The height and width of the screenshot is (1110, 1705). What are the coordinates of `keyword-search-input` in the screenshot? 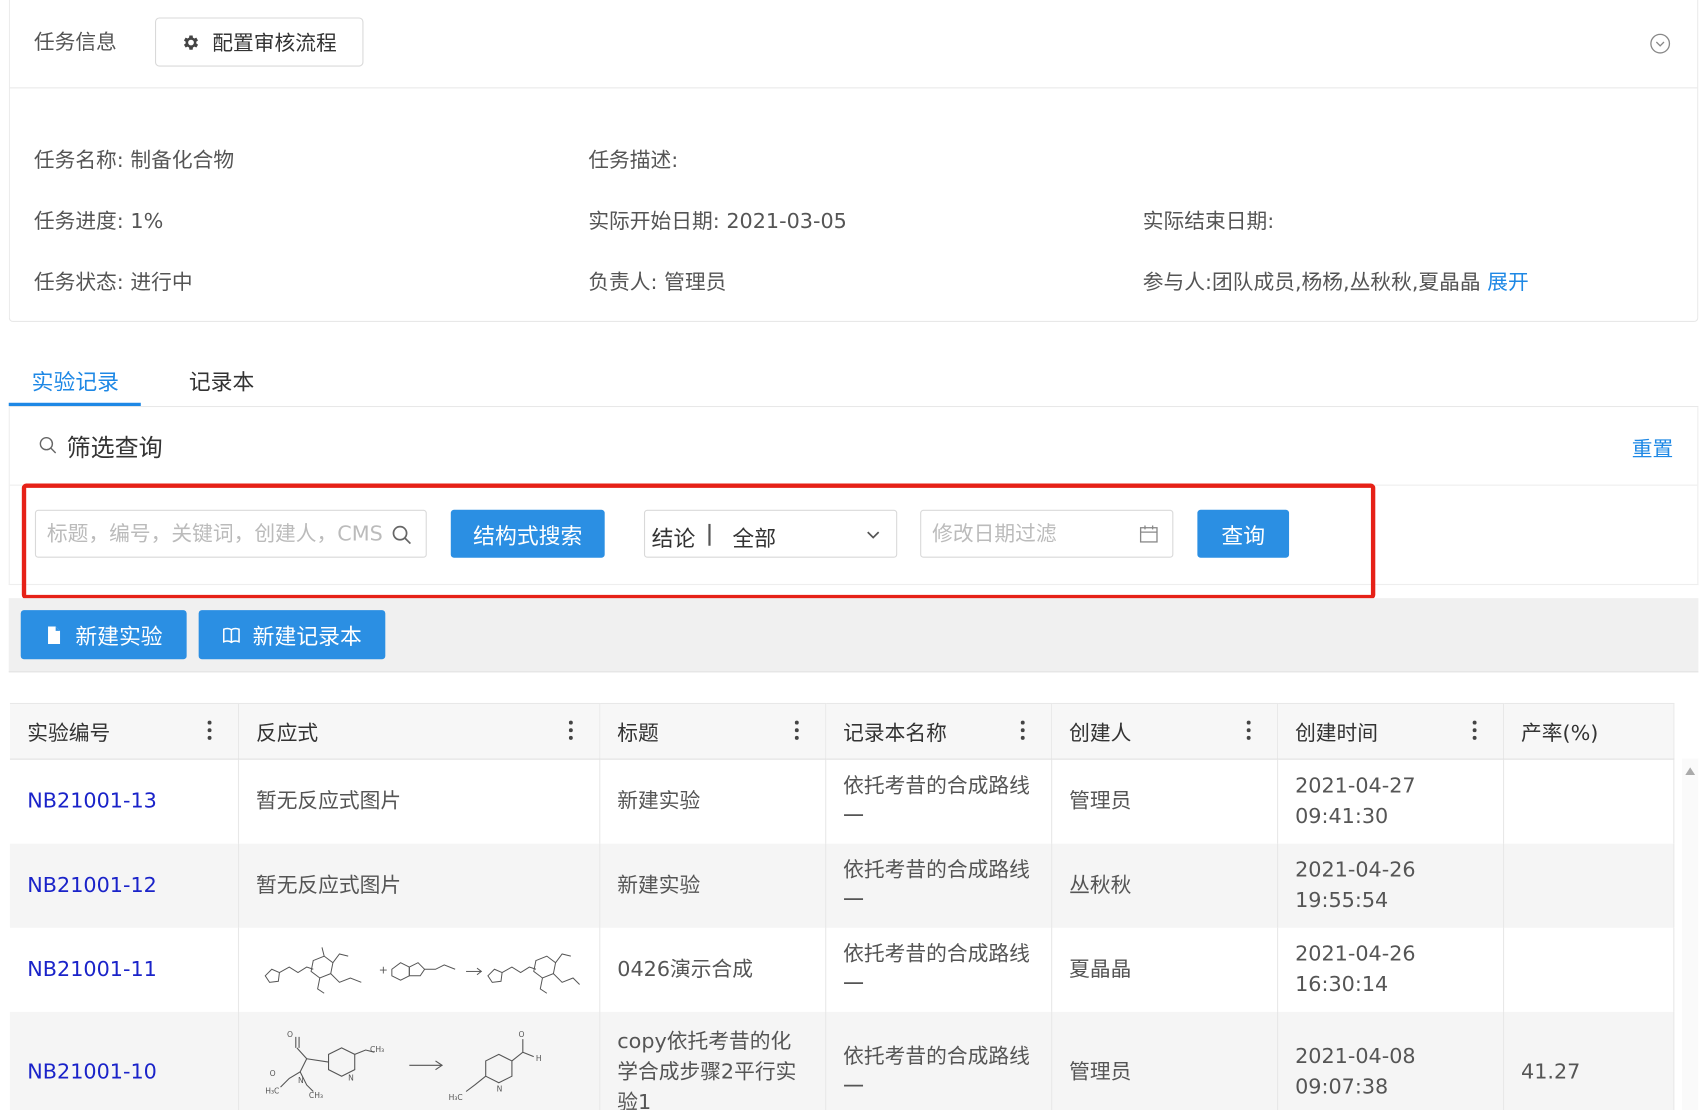 It's located at (230, 533).